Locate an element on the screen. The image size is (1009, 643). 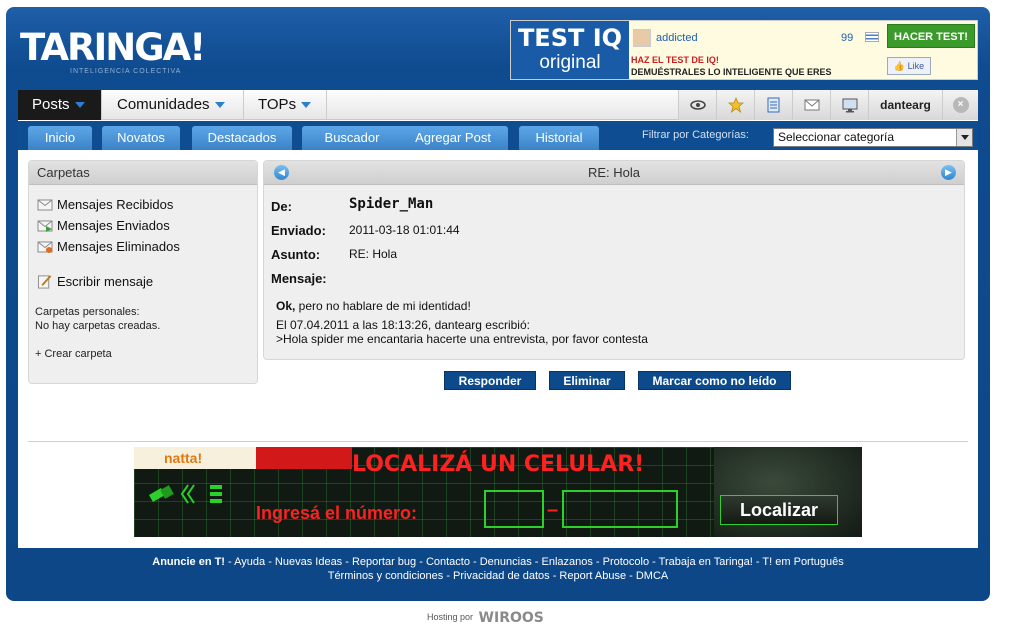
banner-title: LOCALIZÁ UN CELULAR! is located at coordinates (498, 464).